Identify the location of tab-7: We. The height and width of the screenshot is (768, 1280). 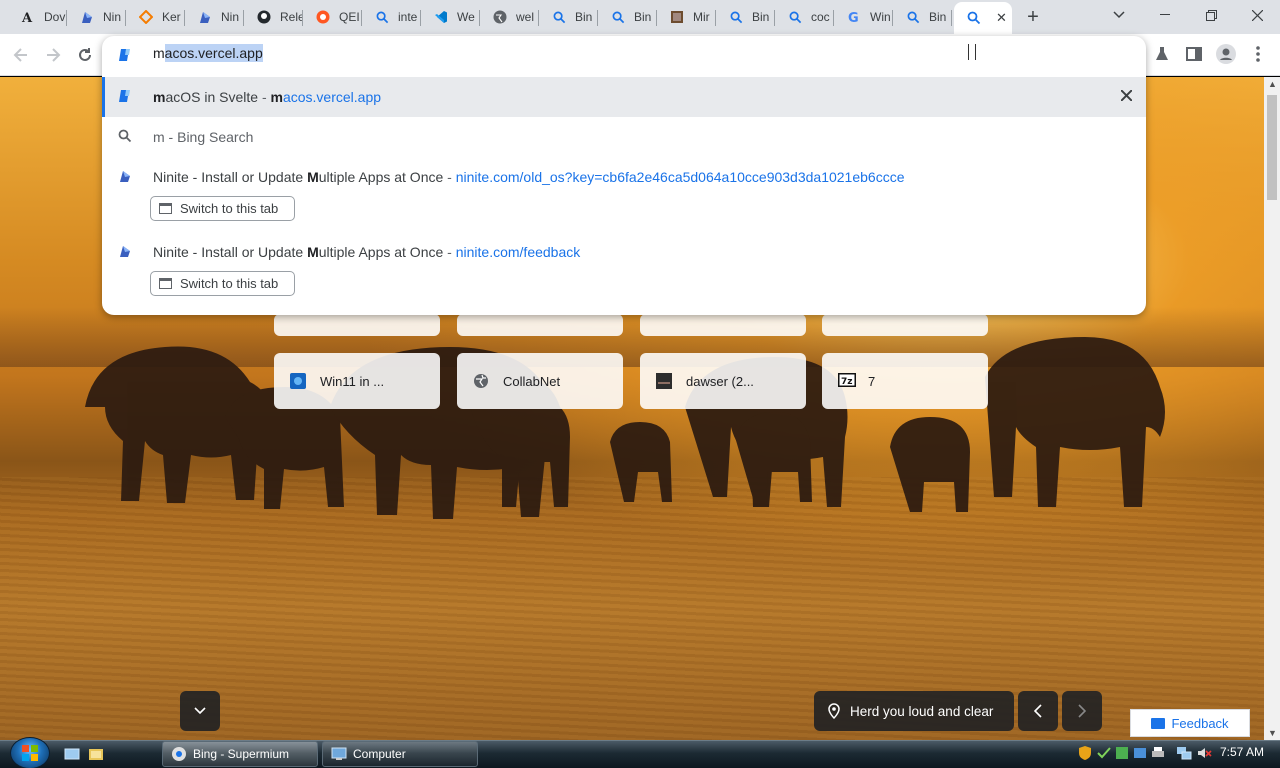
(450, 17).